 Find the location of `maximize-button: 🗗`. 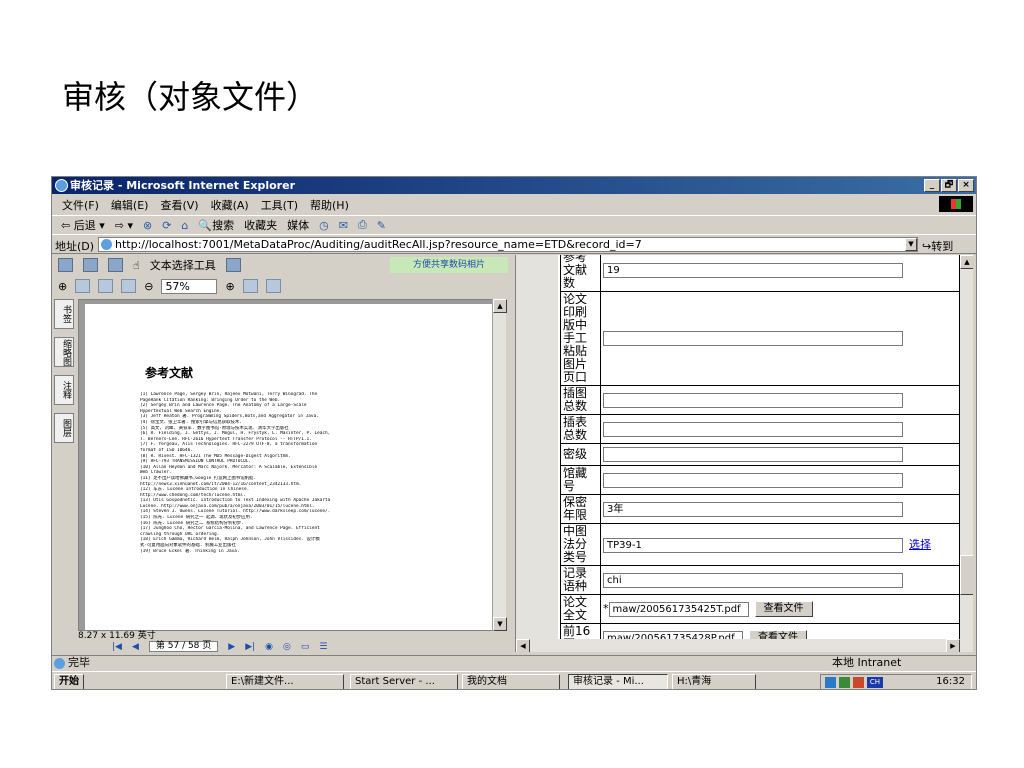

maximize-button: 🗗 is located at coordinates (949, 185).